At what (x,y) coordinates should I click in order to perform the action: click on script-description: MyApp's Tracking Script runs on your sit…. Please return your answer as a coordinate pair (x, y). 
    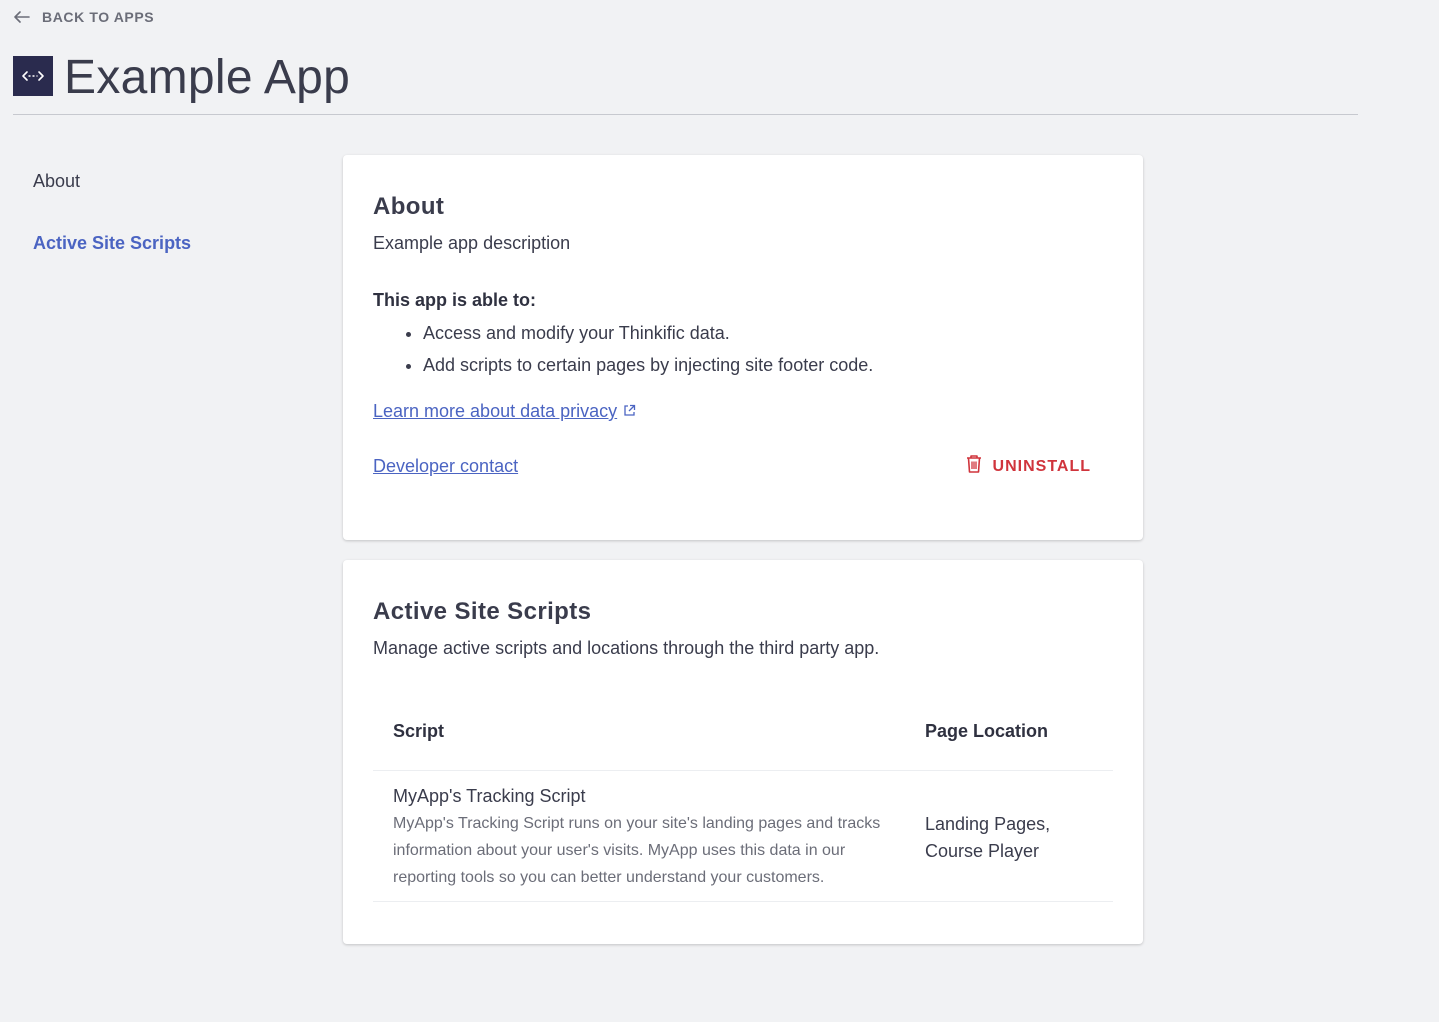
    Looking at the image, I should click on (637, 850).